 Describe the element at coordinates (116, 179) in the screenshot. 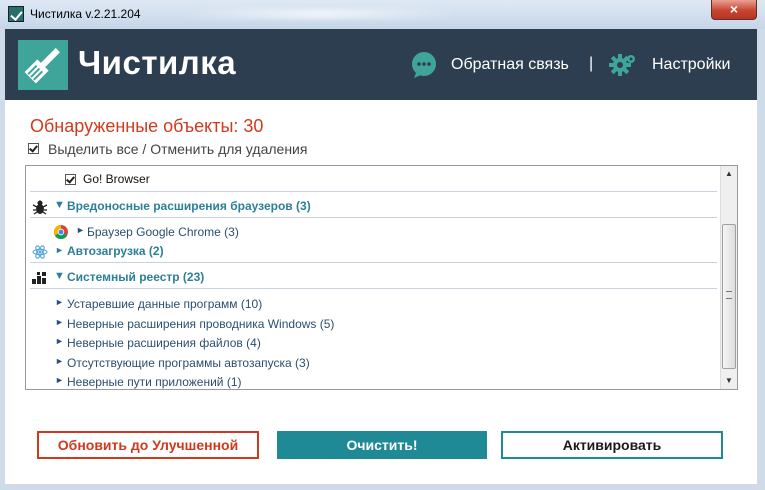

I see `list-item-label: Go! Browser` at that location.